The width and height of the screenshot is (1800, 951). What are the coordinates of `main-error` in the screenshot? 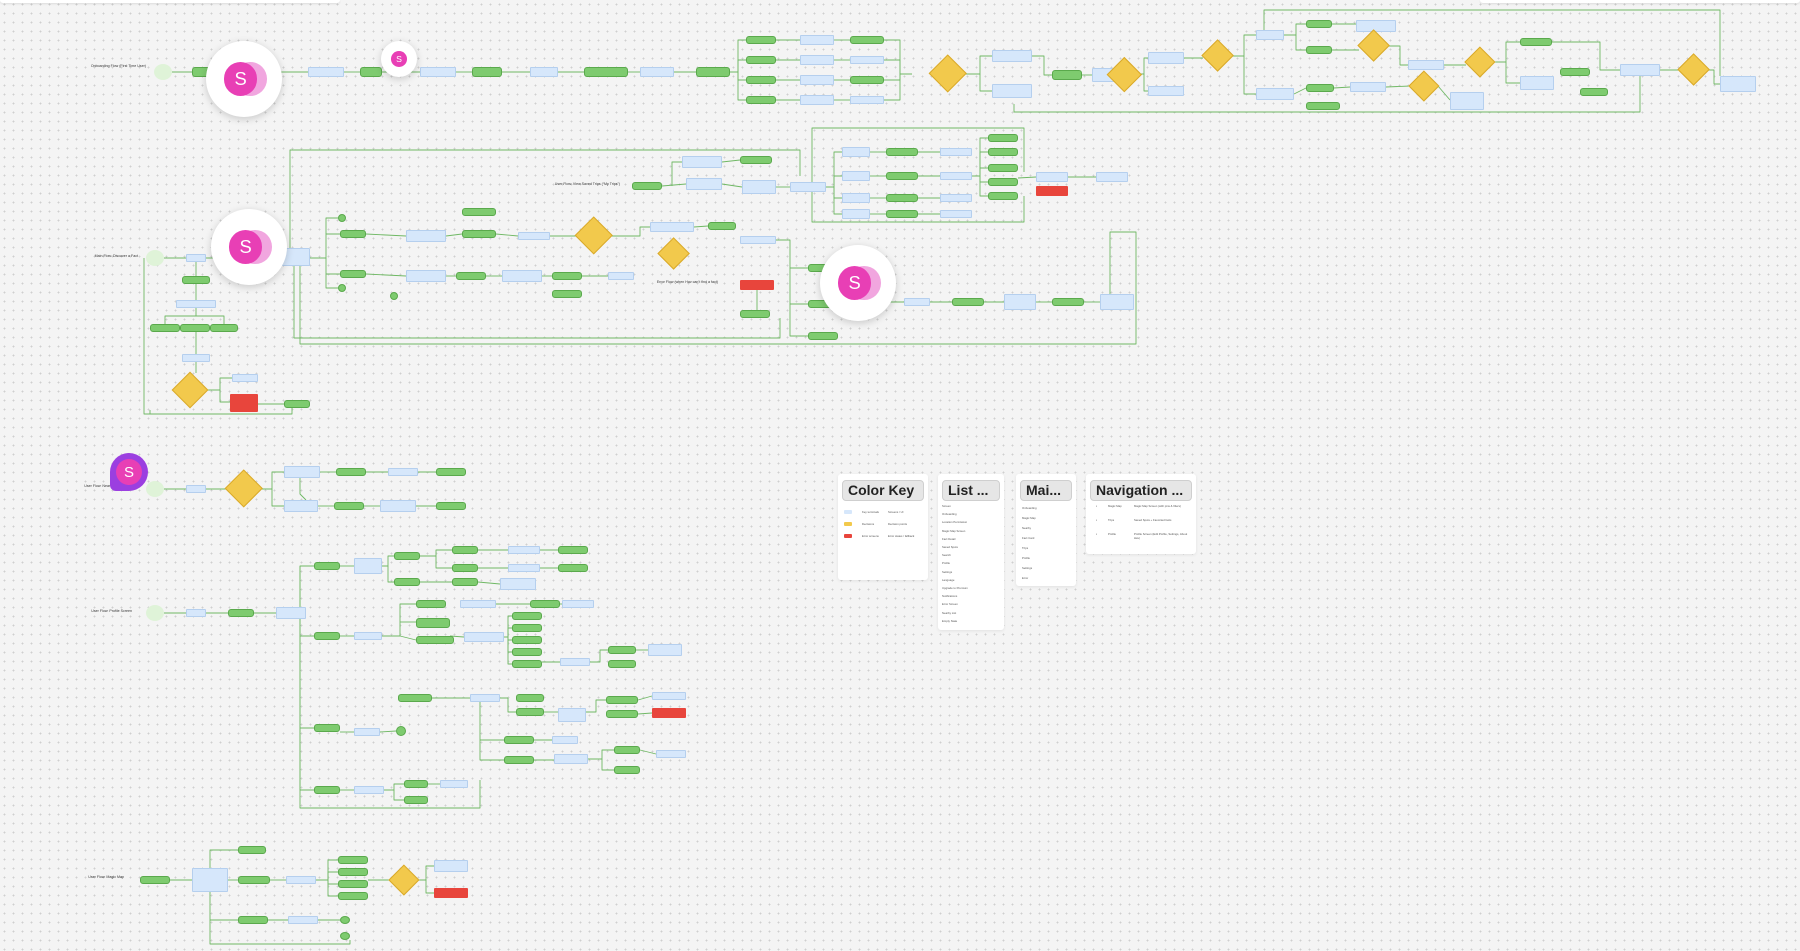 It's located at (244, 403).